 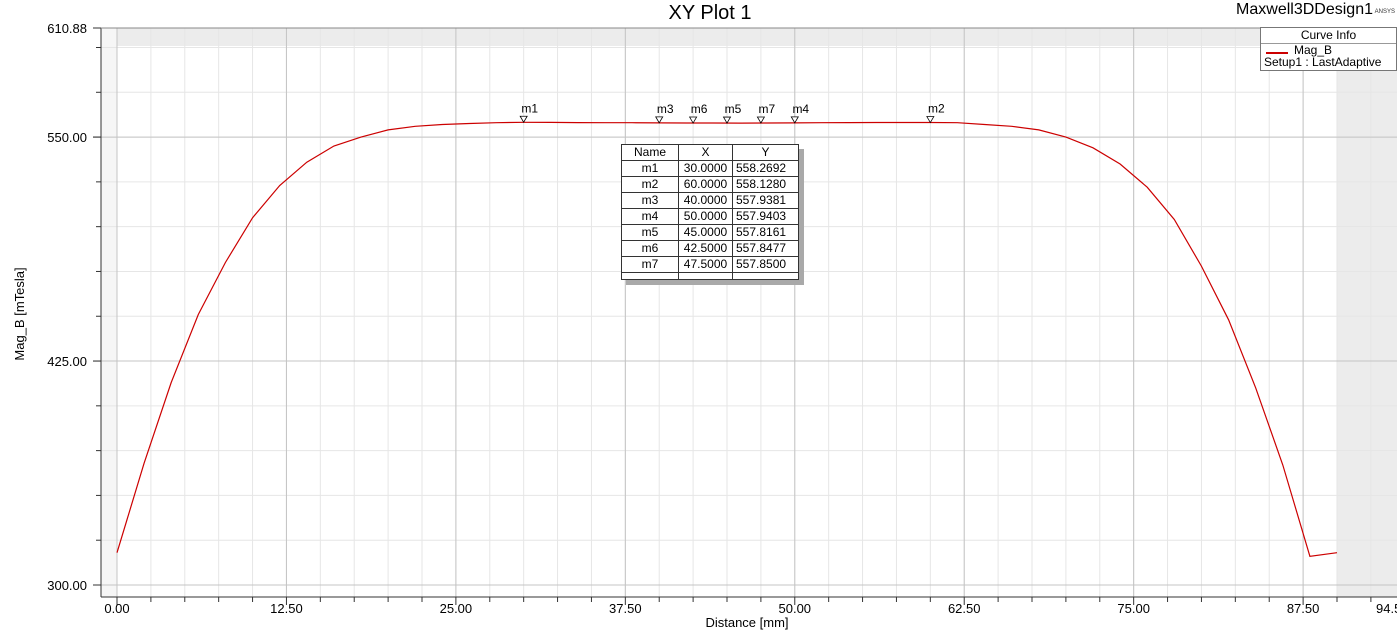 What do you see at coordinates (765, 216) in the screenshot?
I see `marker-y-cell: 557.9403` at bounding box center [765, 216].